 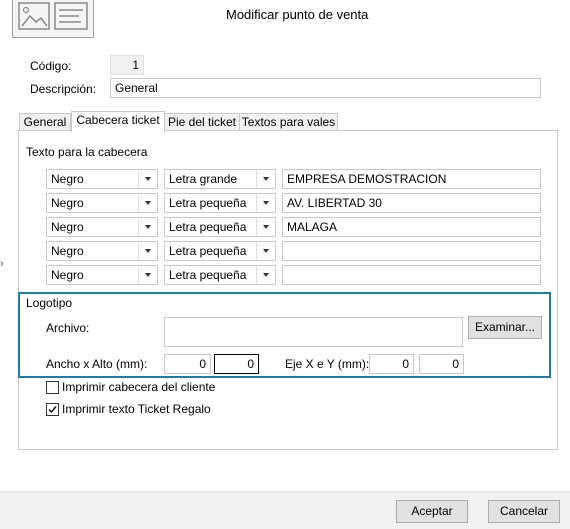 I want to click on checkmark-icon, so click(x=52, y=410).